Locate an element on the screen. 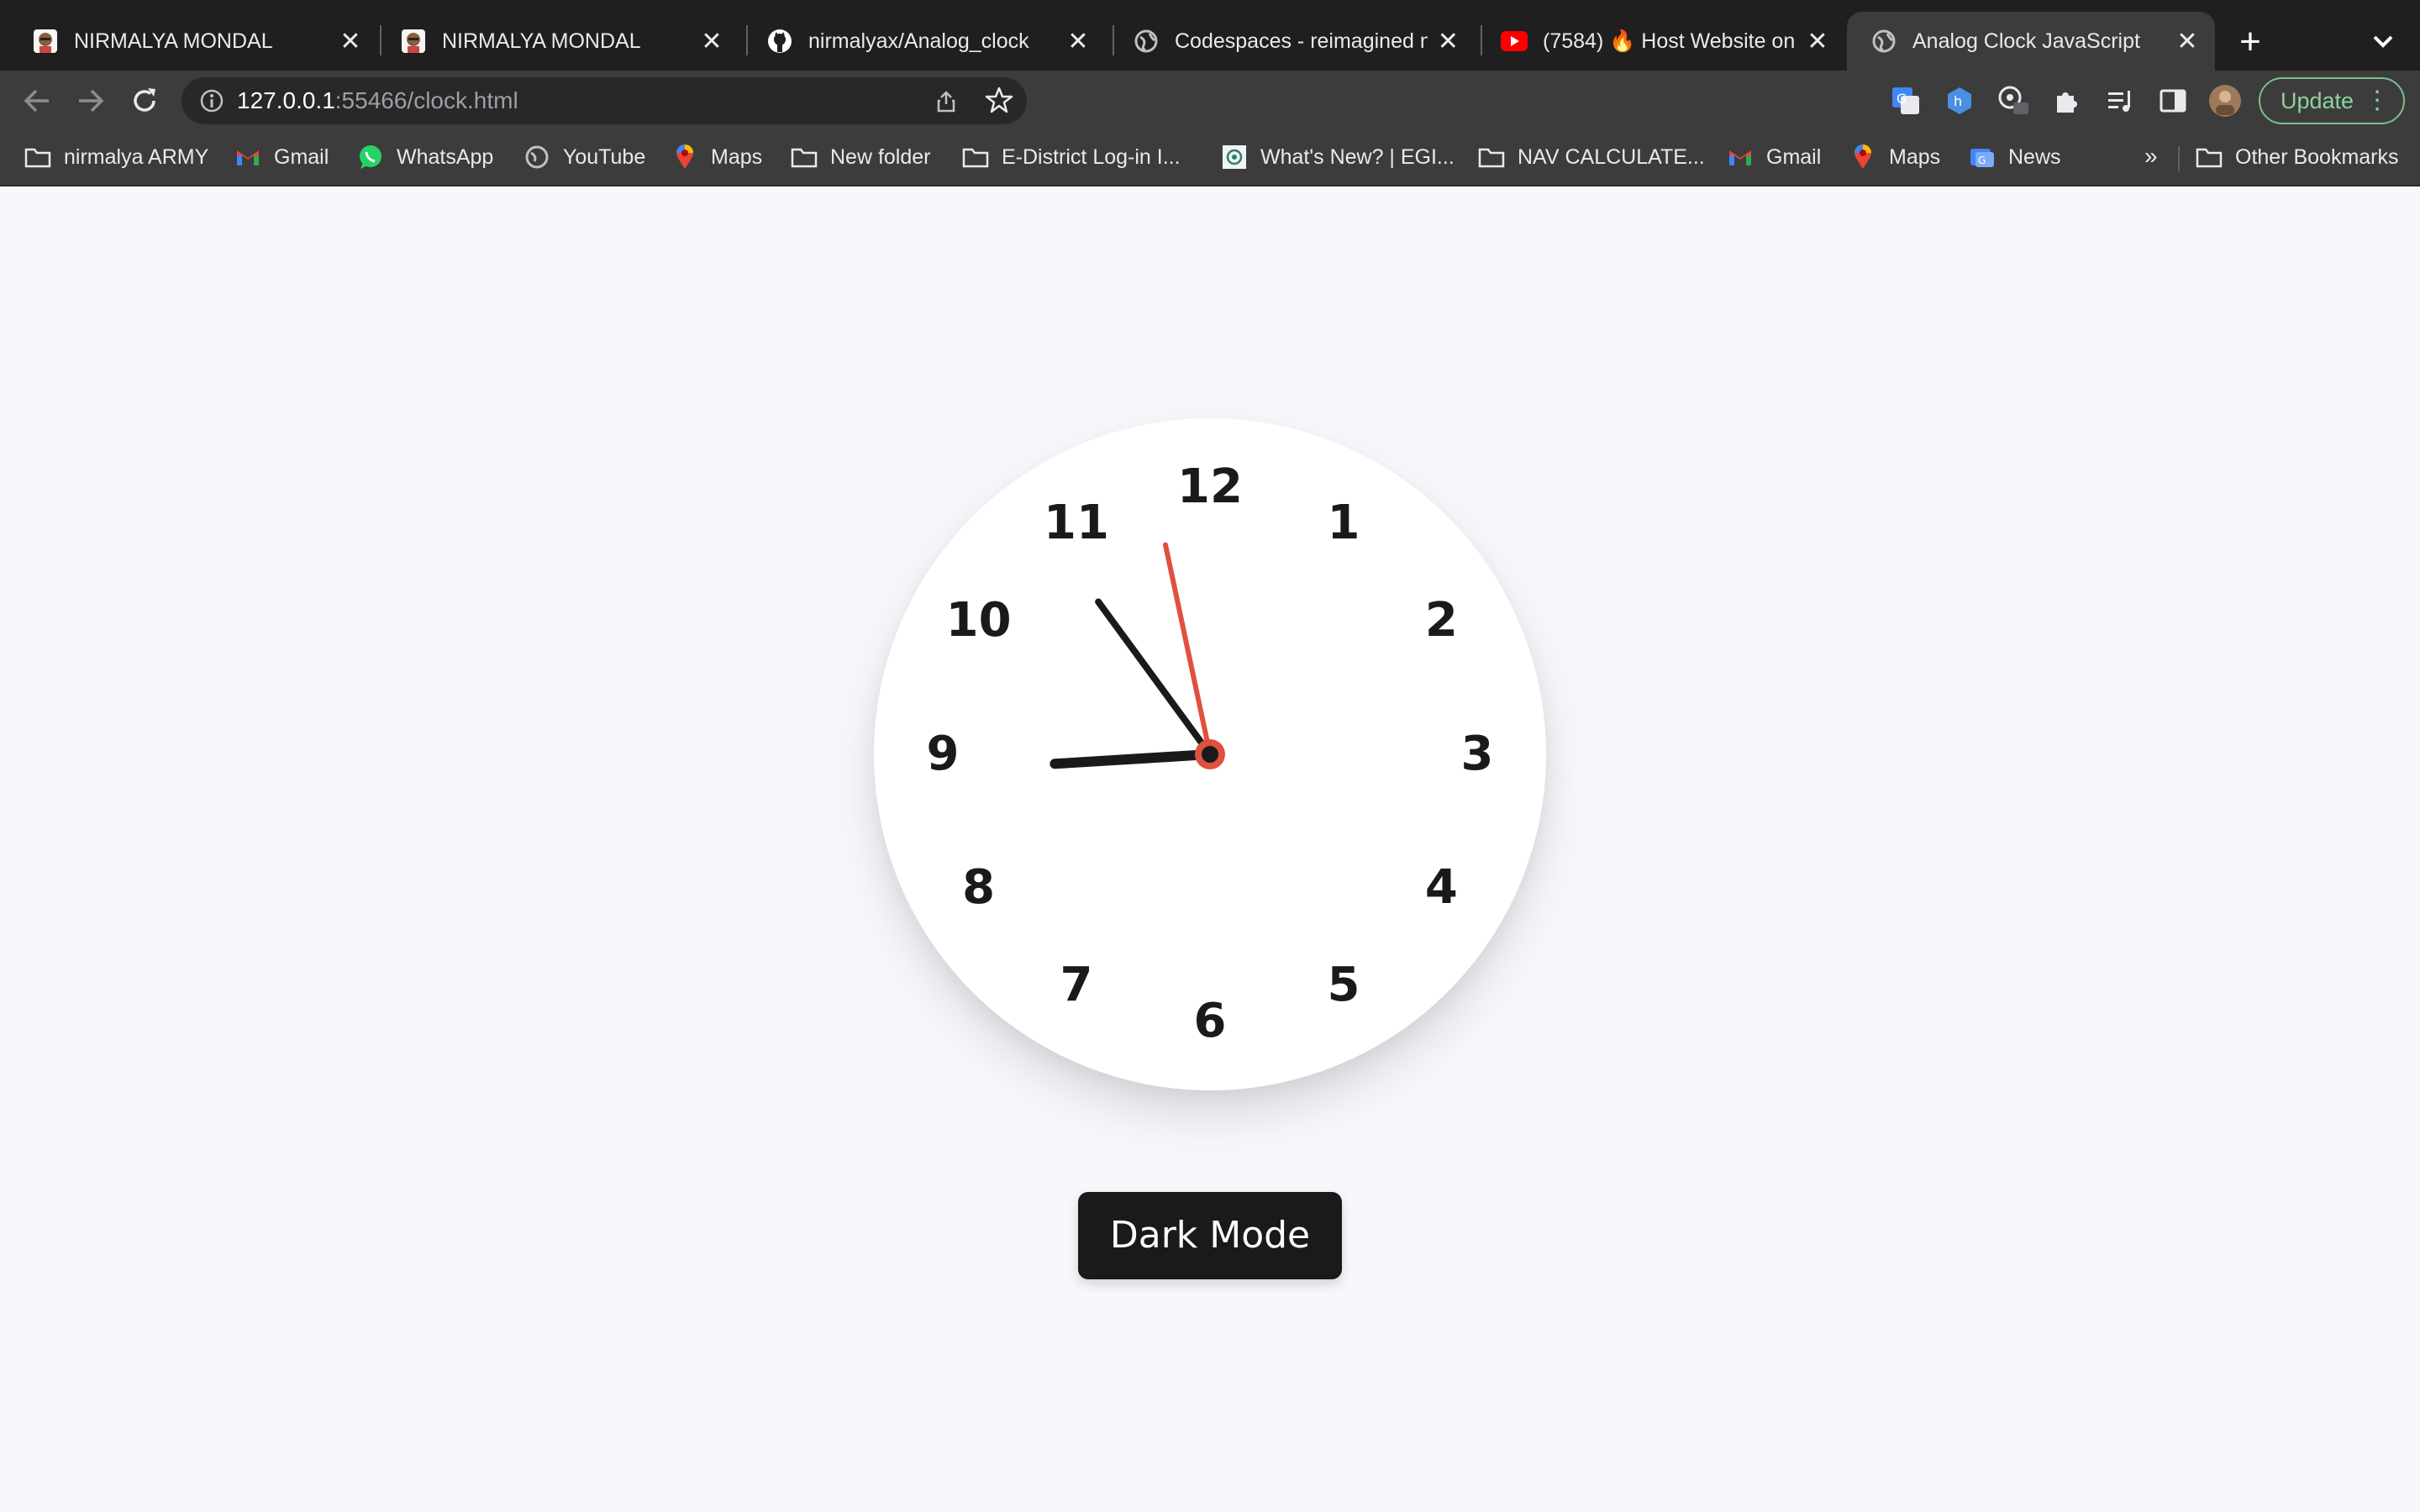  tab-title: Analog Clock JavaScript is located at coordinates (2026, 41).